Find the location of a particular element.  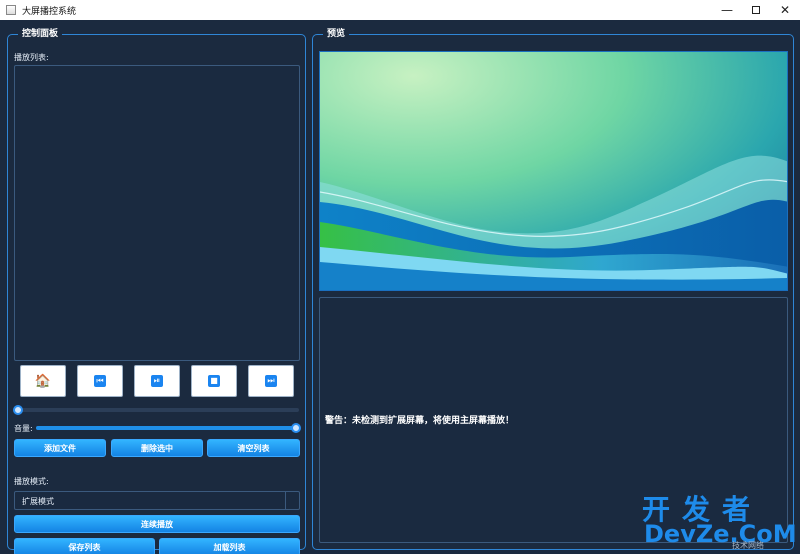

maximize-button is located at coordinates (756, 10).